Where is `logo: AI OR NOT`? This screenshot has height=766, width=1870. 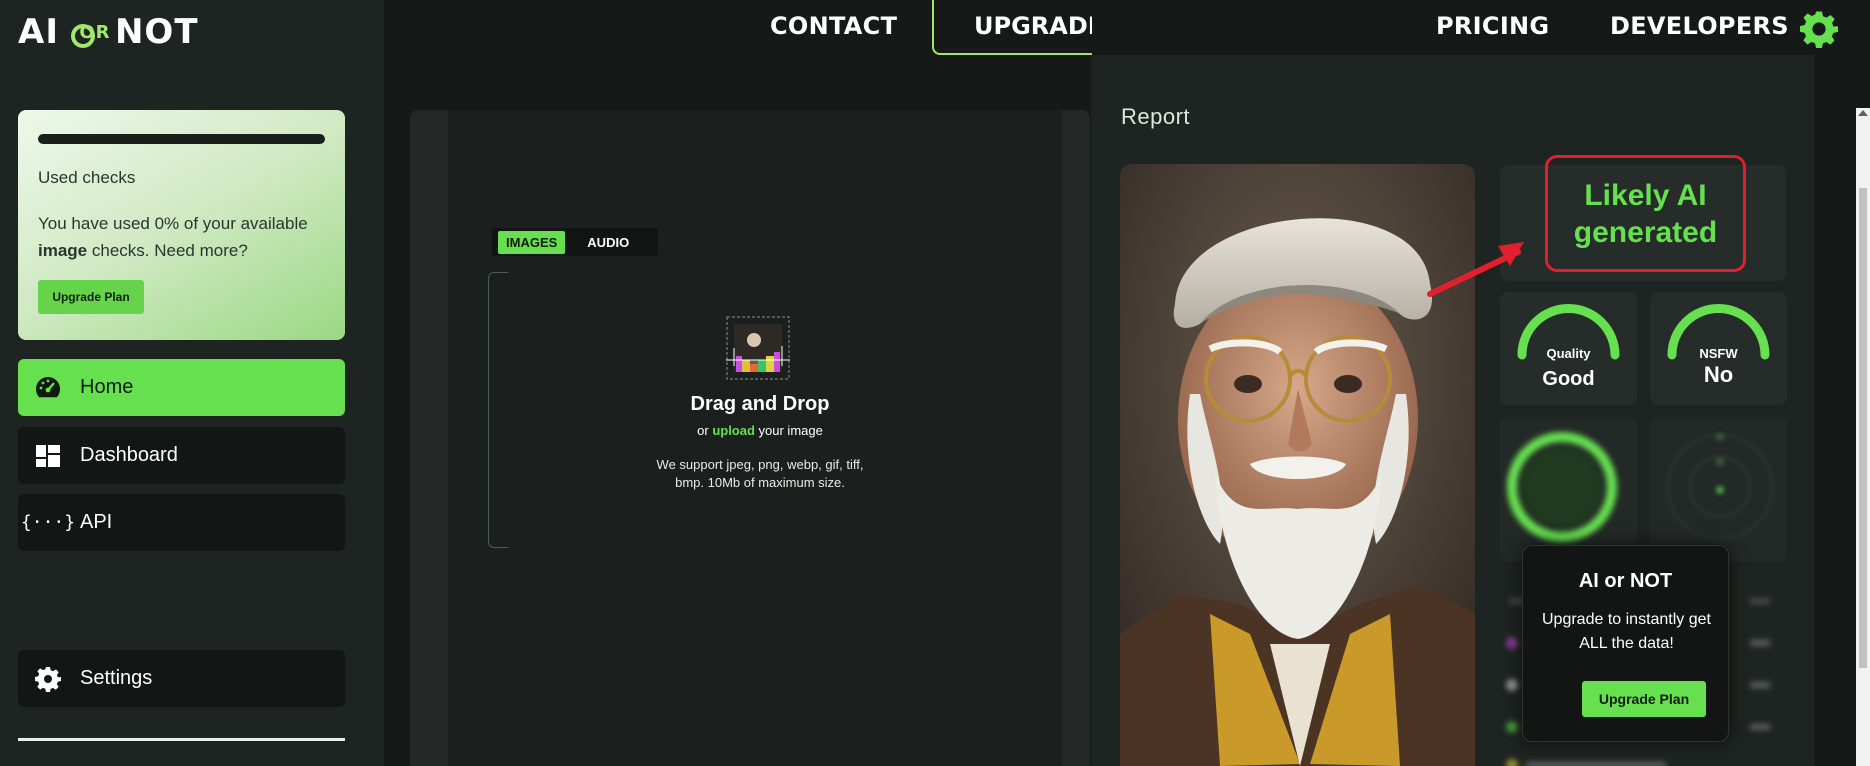 logo: AI OR NOT is located at coordinates (108, 32).